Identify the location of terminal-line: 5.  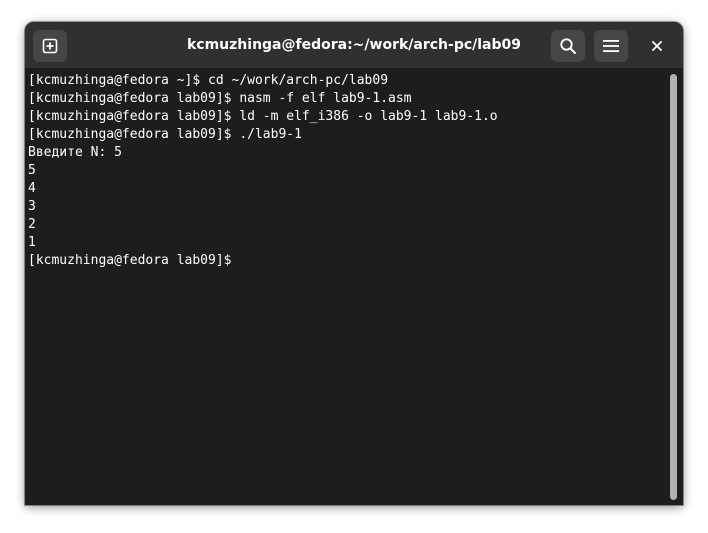
(32, 170).